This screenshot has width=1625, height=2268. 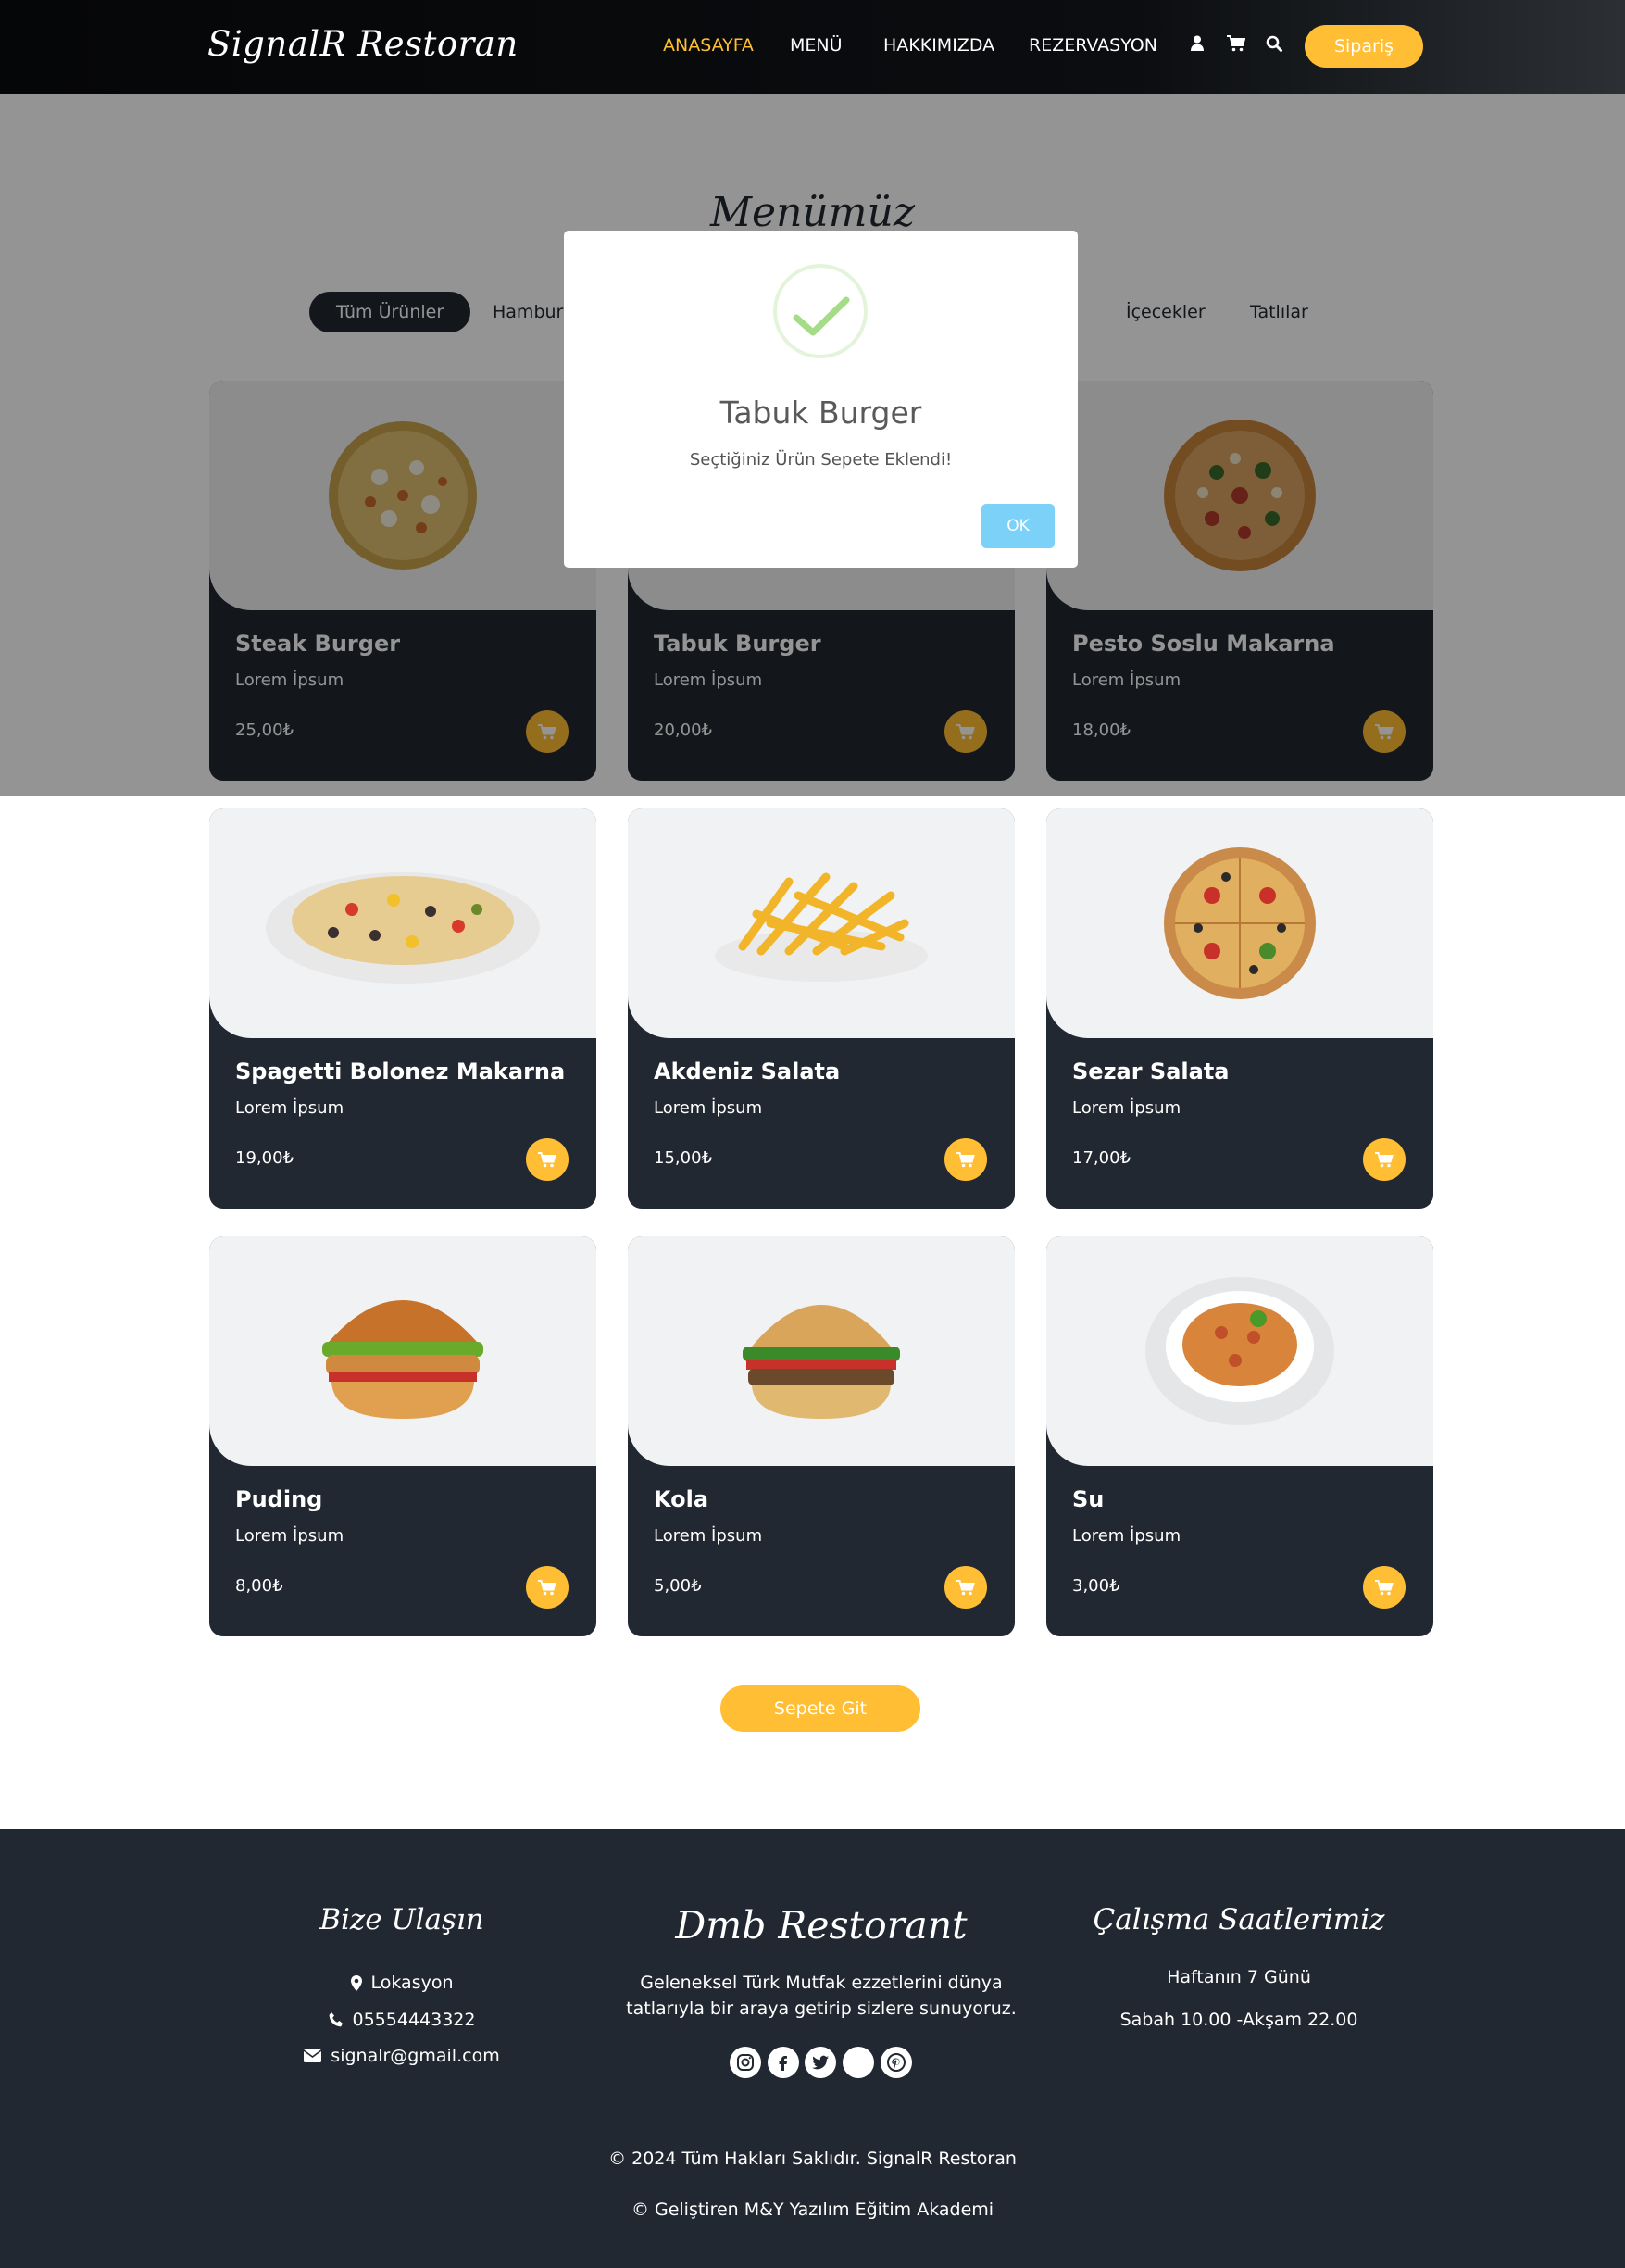 What do you see at coordinates (821, 316) in the screenshot?
I see `check-icon` at bounding box center [821, 316].